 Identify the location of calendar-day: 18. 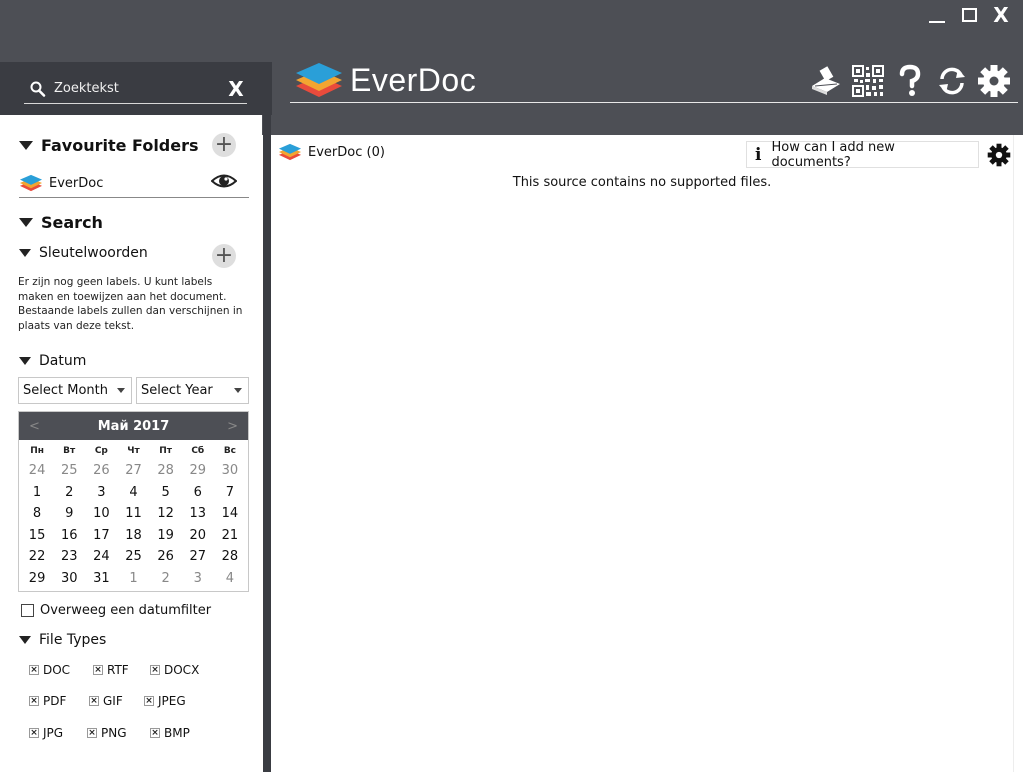
(133, 536).